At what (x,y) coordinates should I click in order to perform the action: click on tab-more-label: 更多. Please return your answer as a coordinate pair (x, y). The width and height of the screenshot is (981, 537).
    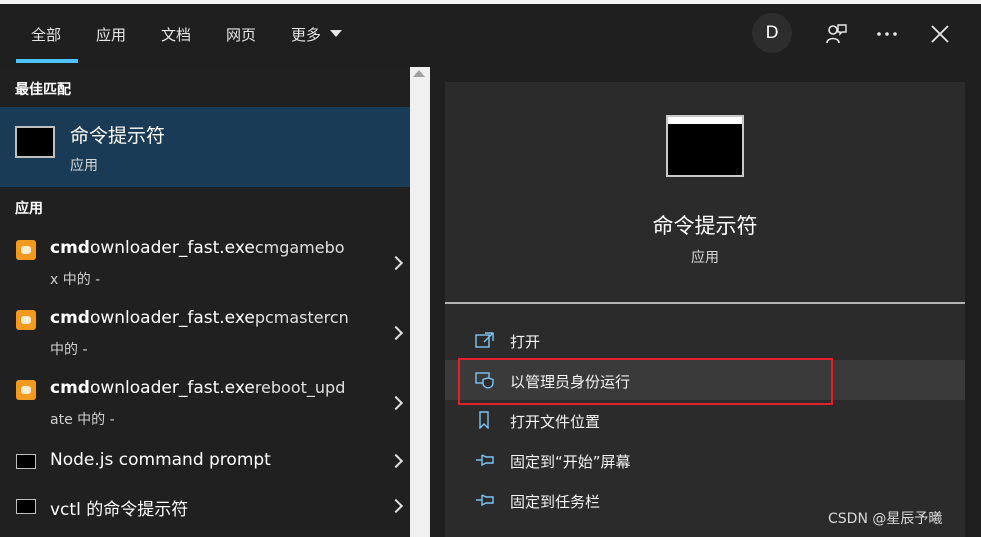
    Looking at the image, I should click on (306, 35).